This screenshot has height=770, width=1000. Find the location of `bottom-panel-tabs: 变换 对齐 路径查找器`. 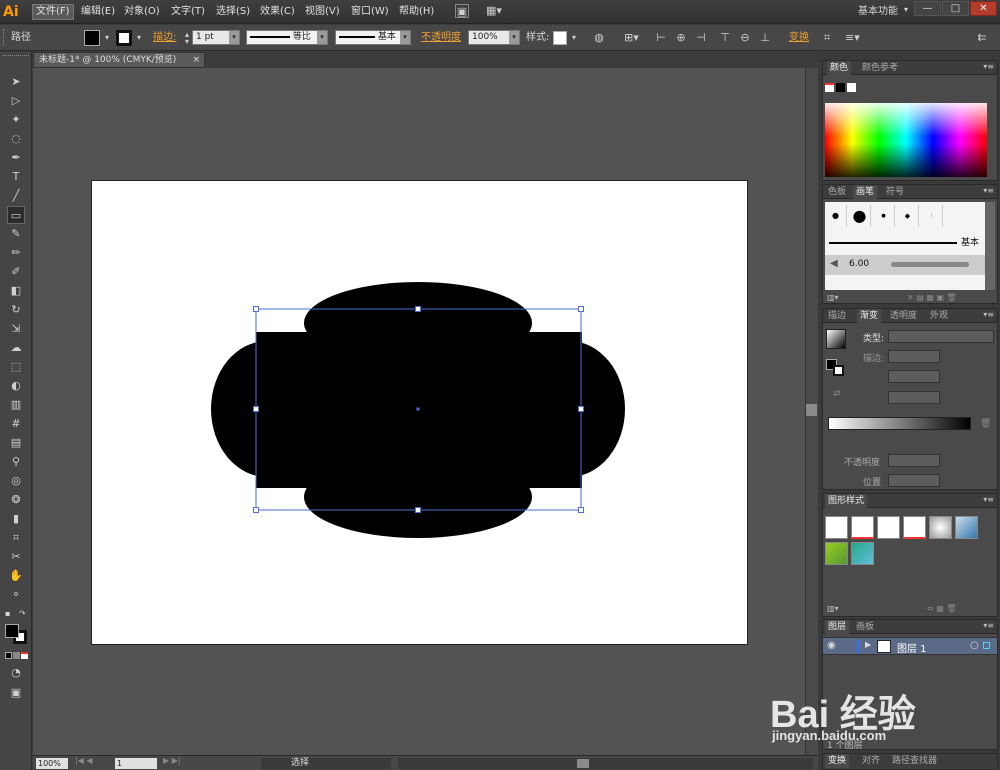

bottom-panel-tabs: 变换 对齐 路径查找器 is located at coordinates (910, 761).